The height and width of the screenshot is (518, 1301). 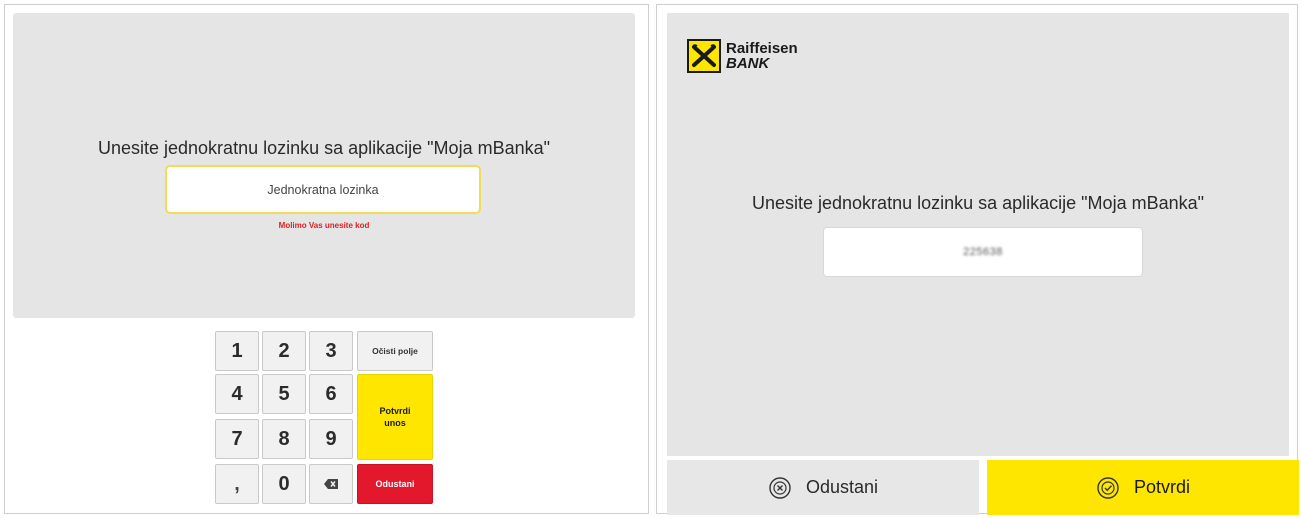 I want to click on cancel-button-large: Odustani, so click(x=823, y=487).